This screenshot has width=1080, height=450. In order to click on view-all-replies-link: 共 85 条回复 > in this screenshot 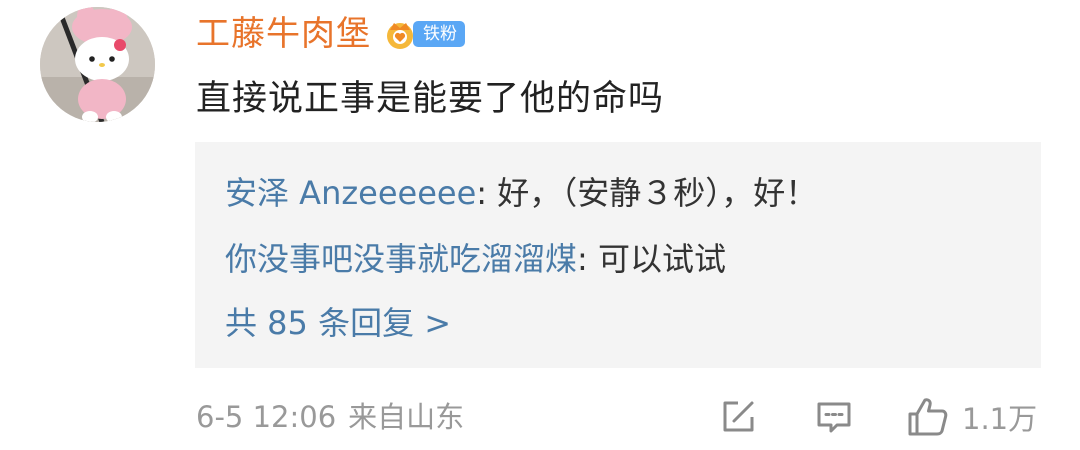, I will do `click(338, 323)`.